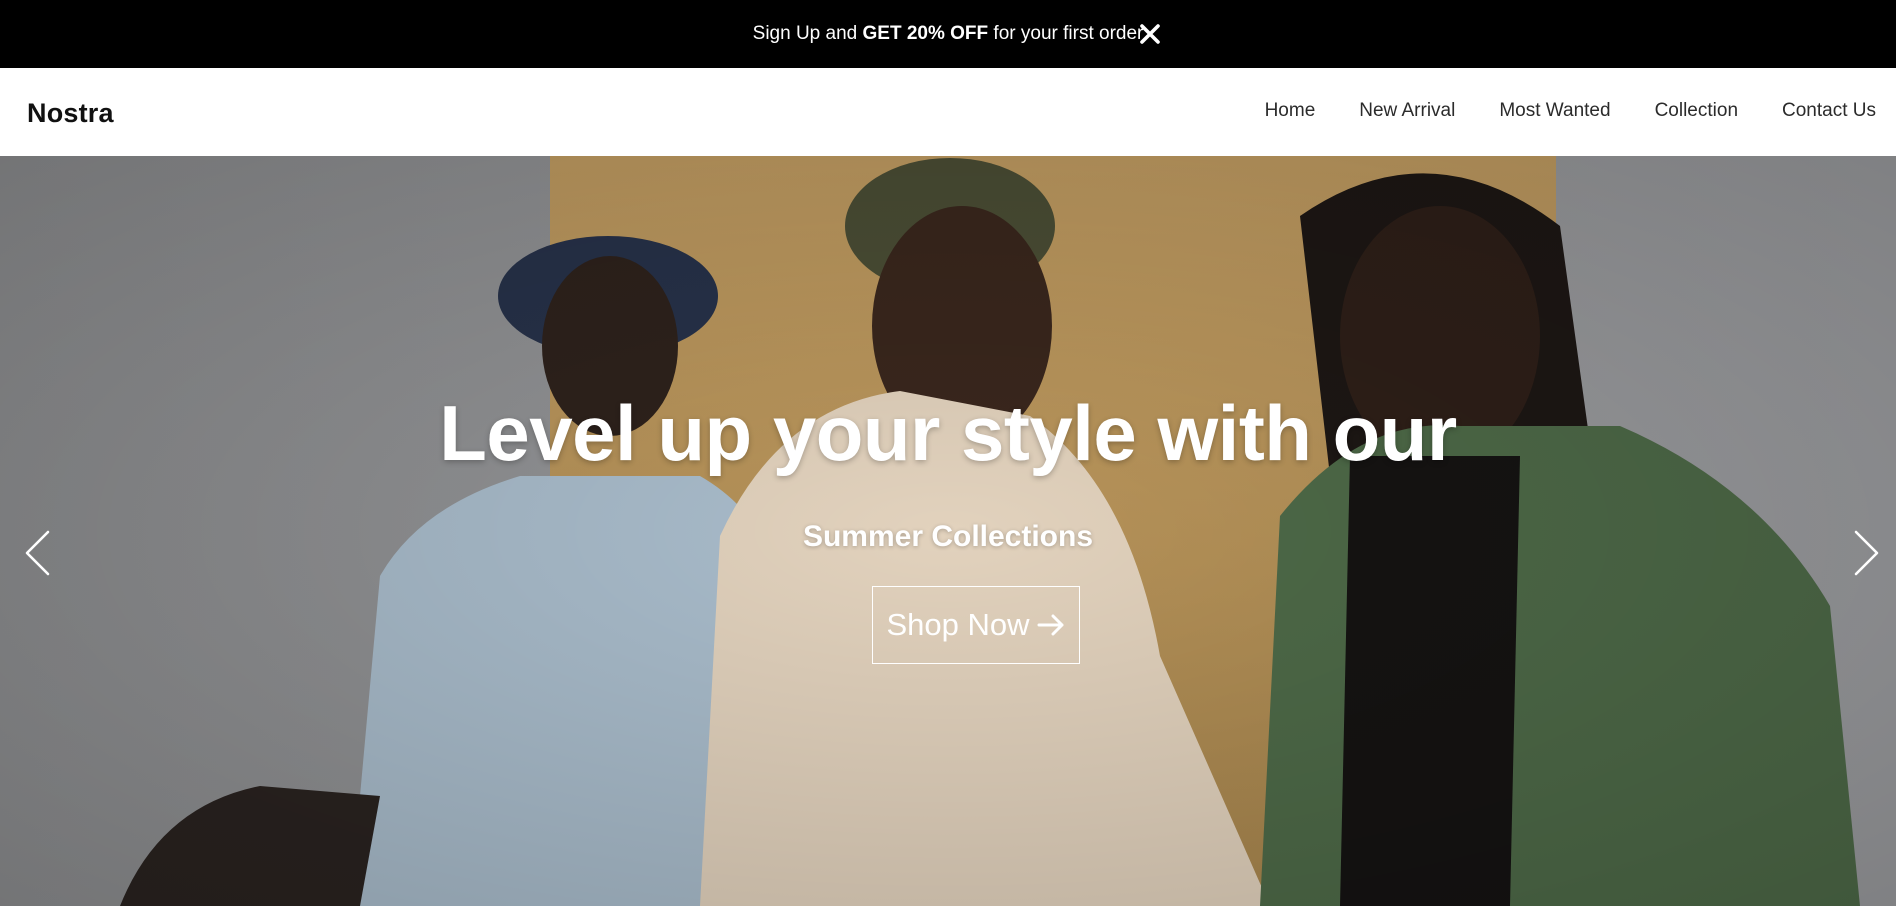  I want to click on arrow-right-icon, so click(1050, 625).